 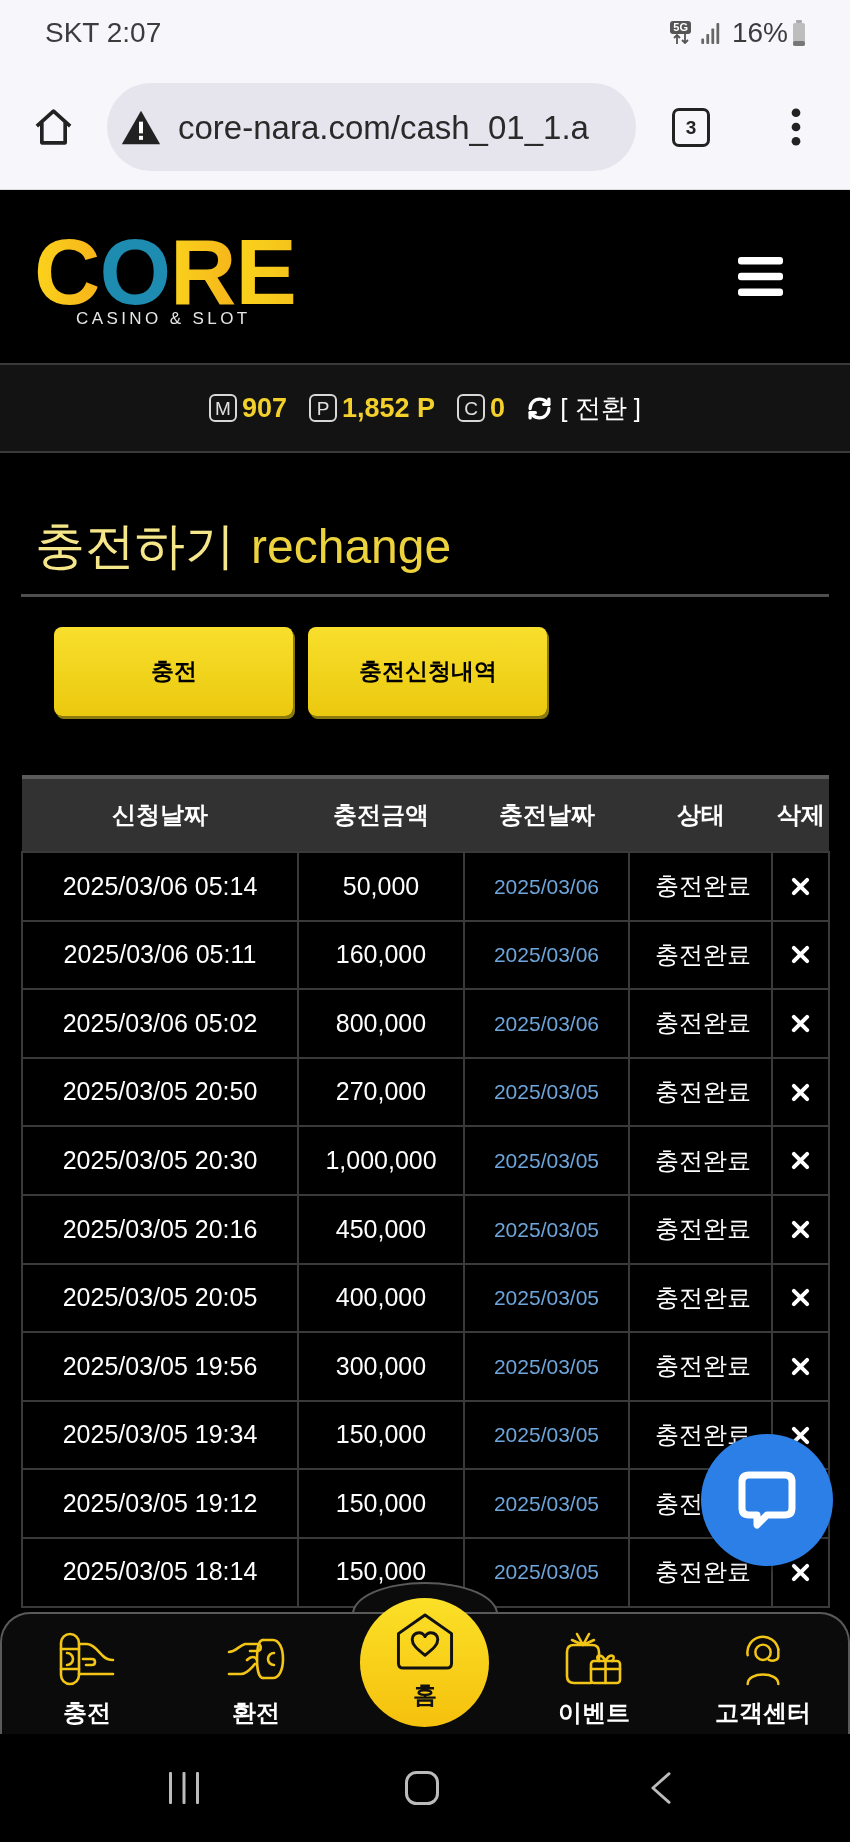 I want to click on table-cell: 2025/03/05 19:56, so click(x=160, y=1366).